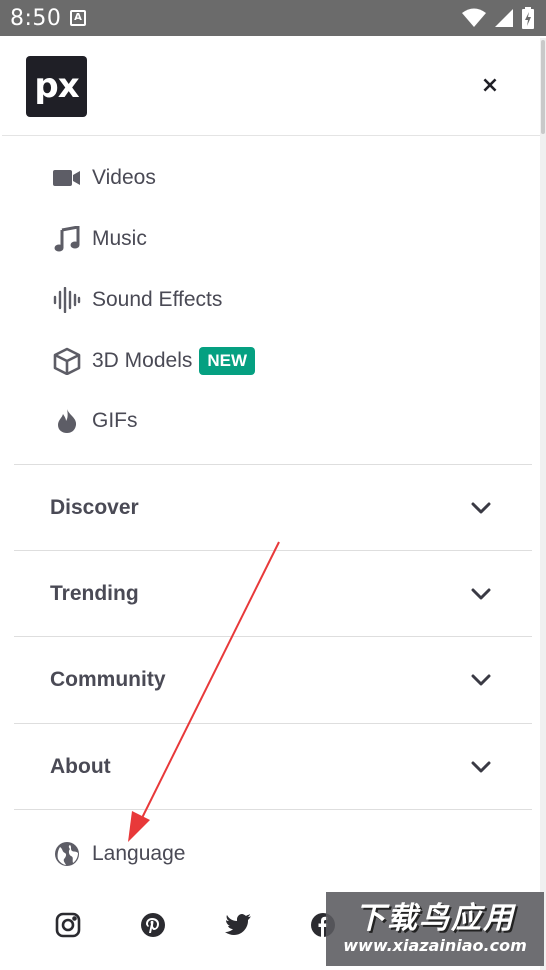 This screenshot has width=546, height=970. What do you see at coordinates (68, 925) in the screenshot?
I see `instagram-icon` at bounding box center [68, 925].